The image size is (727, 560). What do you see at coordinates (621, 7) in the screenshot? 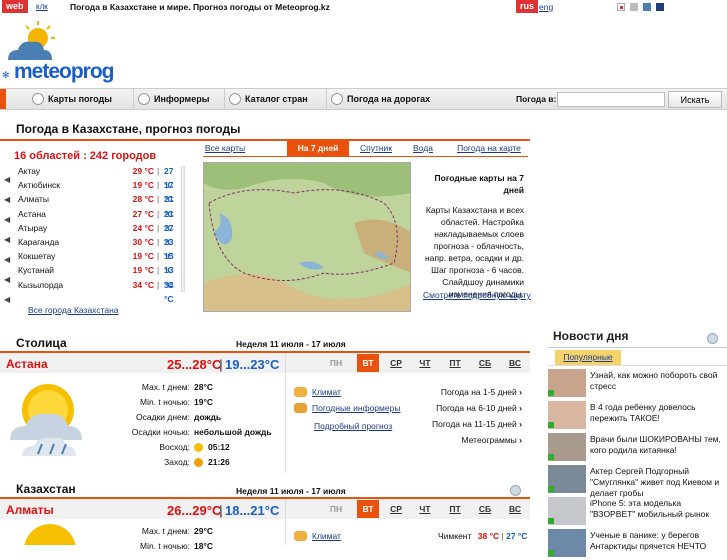
I see `theme-white-icon` at bounding box center [621, 7].